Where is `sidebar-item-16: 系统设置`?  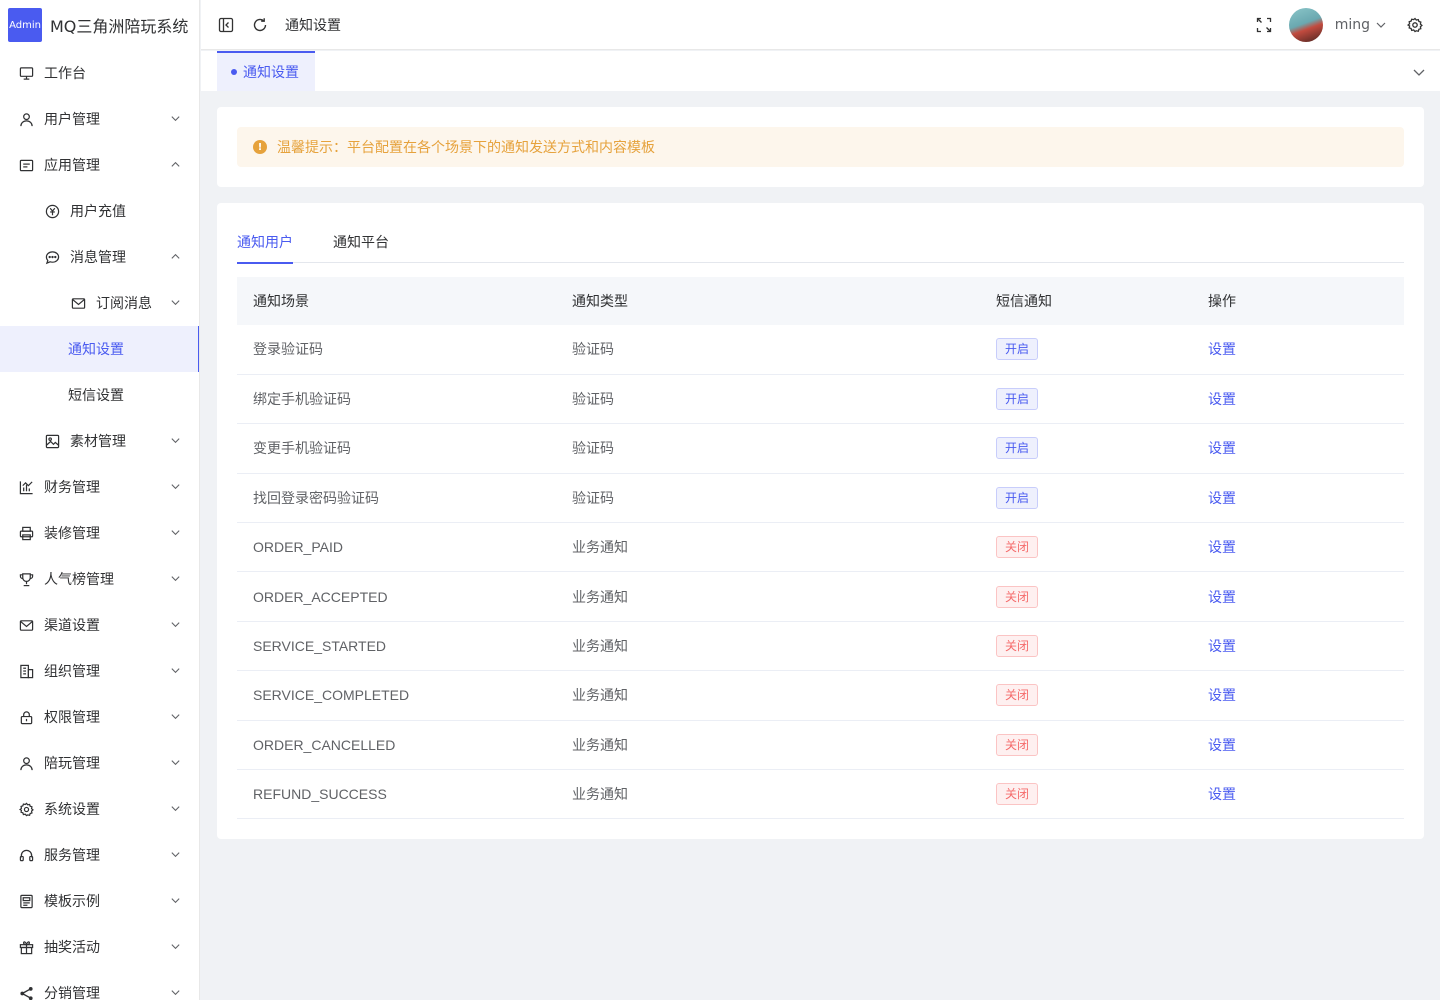 sidebar-item-16: 系统设置 is located at coordinates (99, 809).